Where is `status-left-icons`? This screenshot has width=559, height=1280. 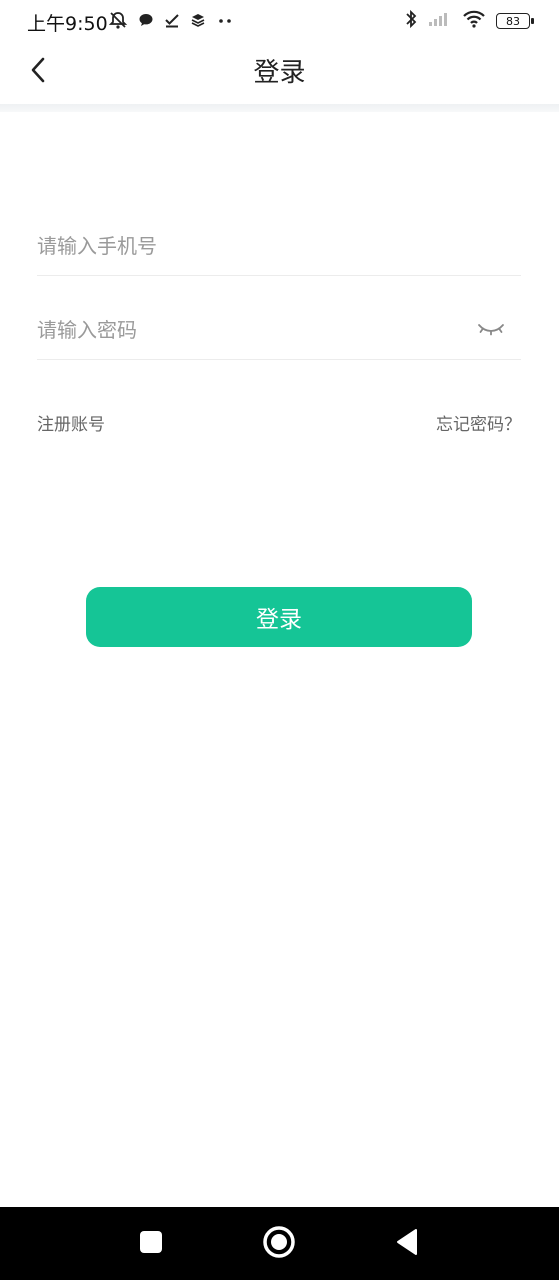 status-left-icons is located at coordinates (171, 22).